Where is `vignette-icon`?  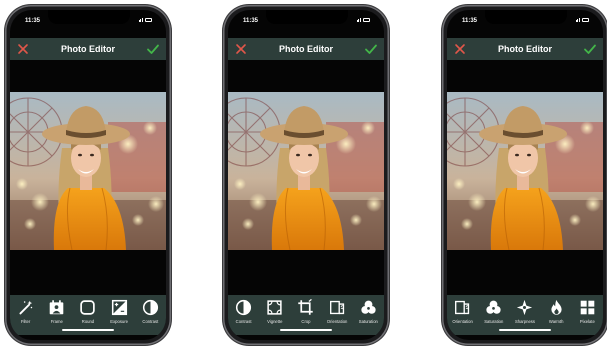 vignette-icon is located at coordinates (274, 307).